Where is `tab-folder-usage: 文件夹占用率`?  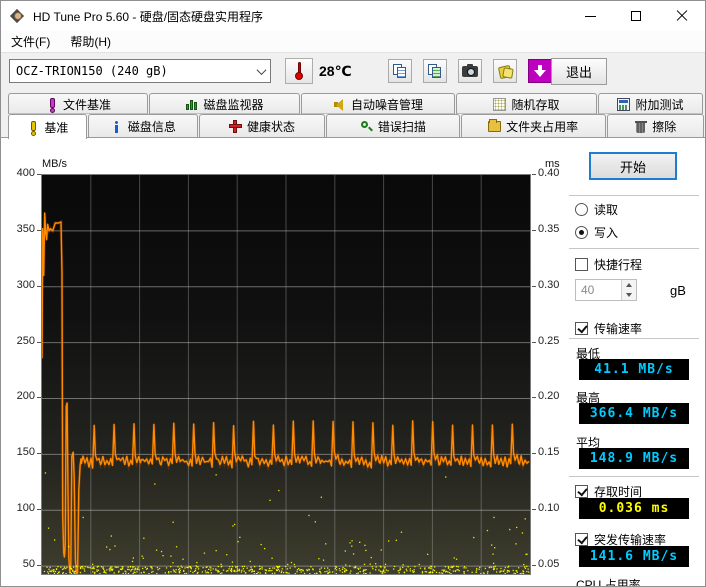 tab-folder-usage: 文件夹占用率 is located at coordinates (533, 125).